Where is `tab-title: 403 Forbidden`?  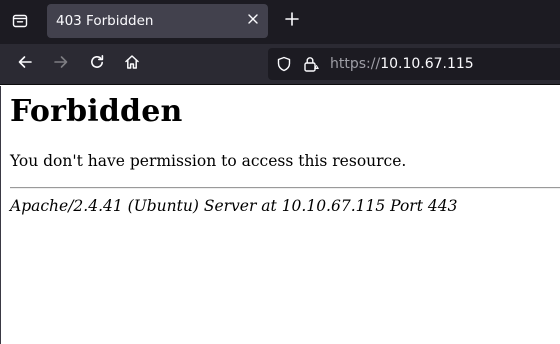 tab-title: 403 Forbidden is located at coordinates (105, 21).